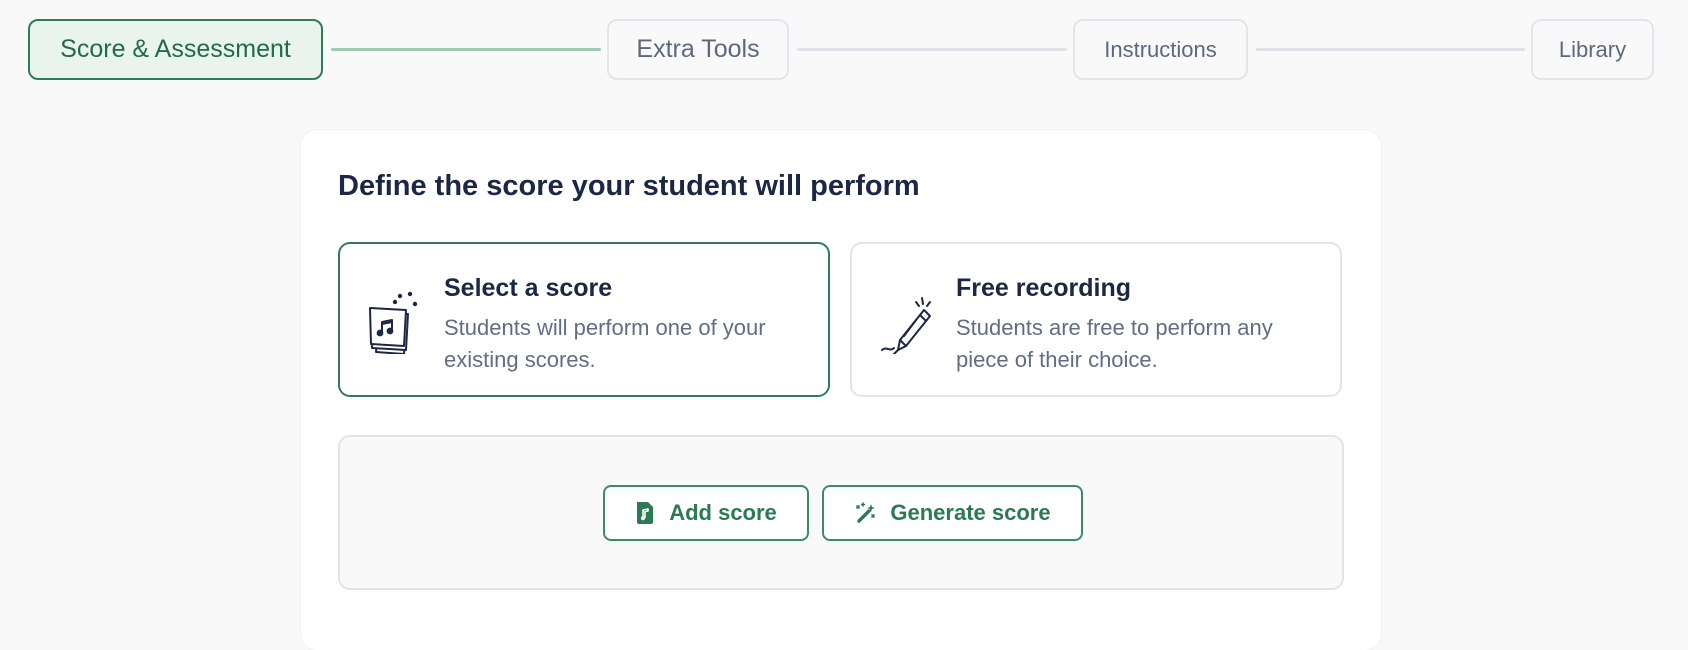 This screenshot has height=650, width=1688. Describe the element at coordinates (906, 325) in the screenshot. I see `pencil-icon` at that location.